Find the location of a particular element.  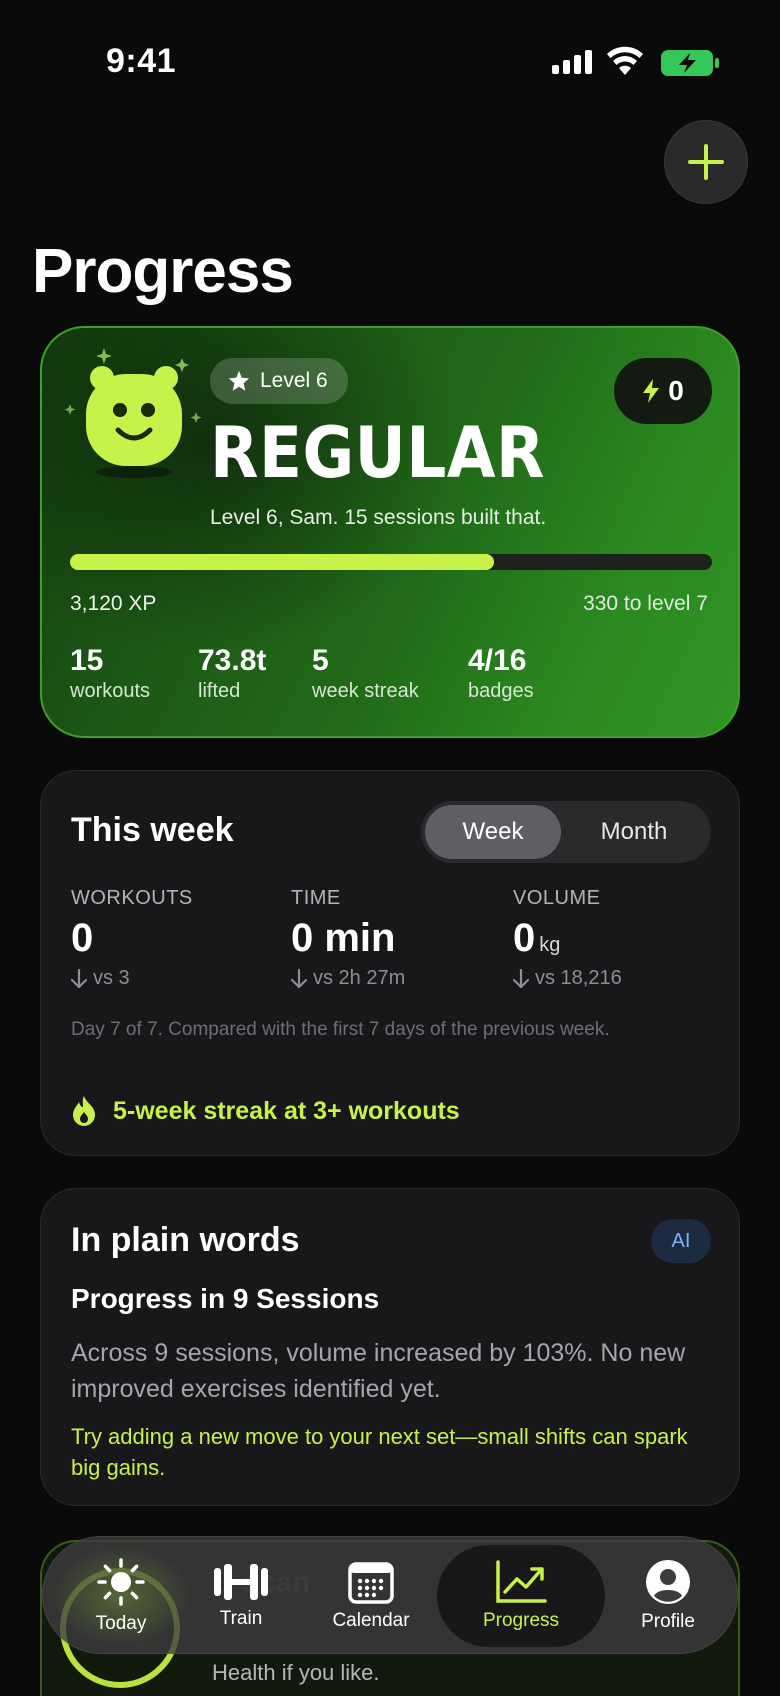

tab-profile: Profile is located at coordinates (668, 1596).